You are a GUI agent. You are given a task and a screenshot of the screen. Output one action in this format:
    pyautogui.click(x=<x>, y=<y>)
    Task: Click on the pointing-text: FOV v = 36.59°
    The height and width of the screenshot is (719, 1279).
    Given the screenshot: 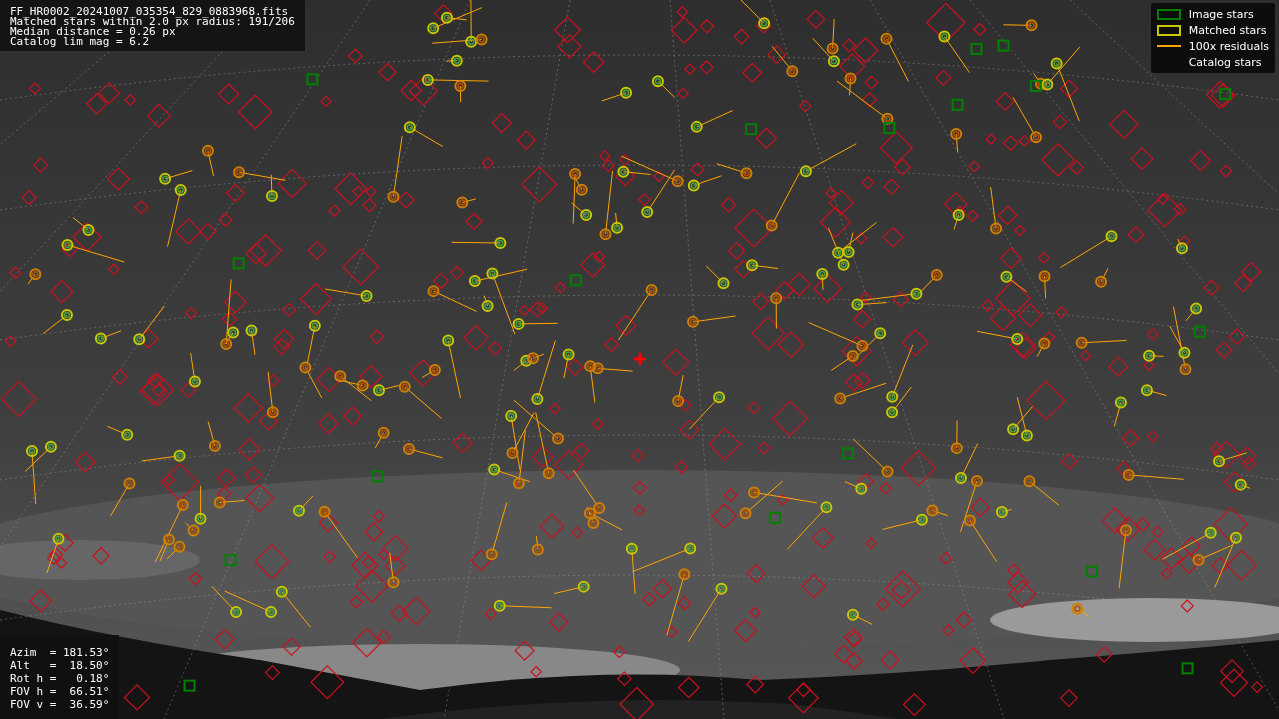 What is the action you would take?
    pyautogui.click(x=60, y=705)
    